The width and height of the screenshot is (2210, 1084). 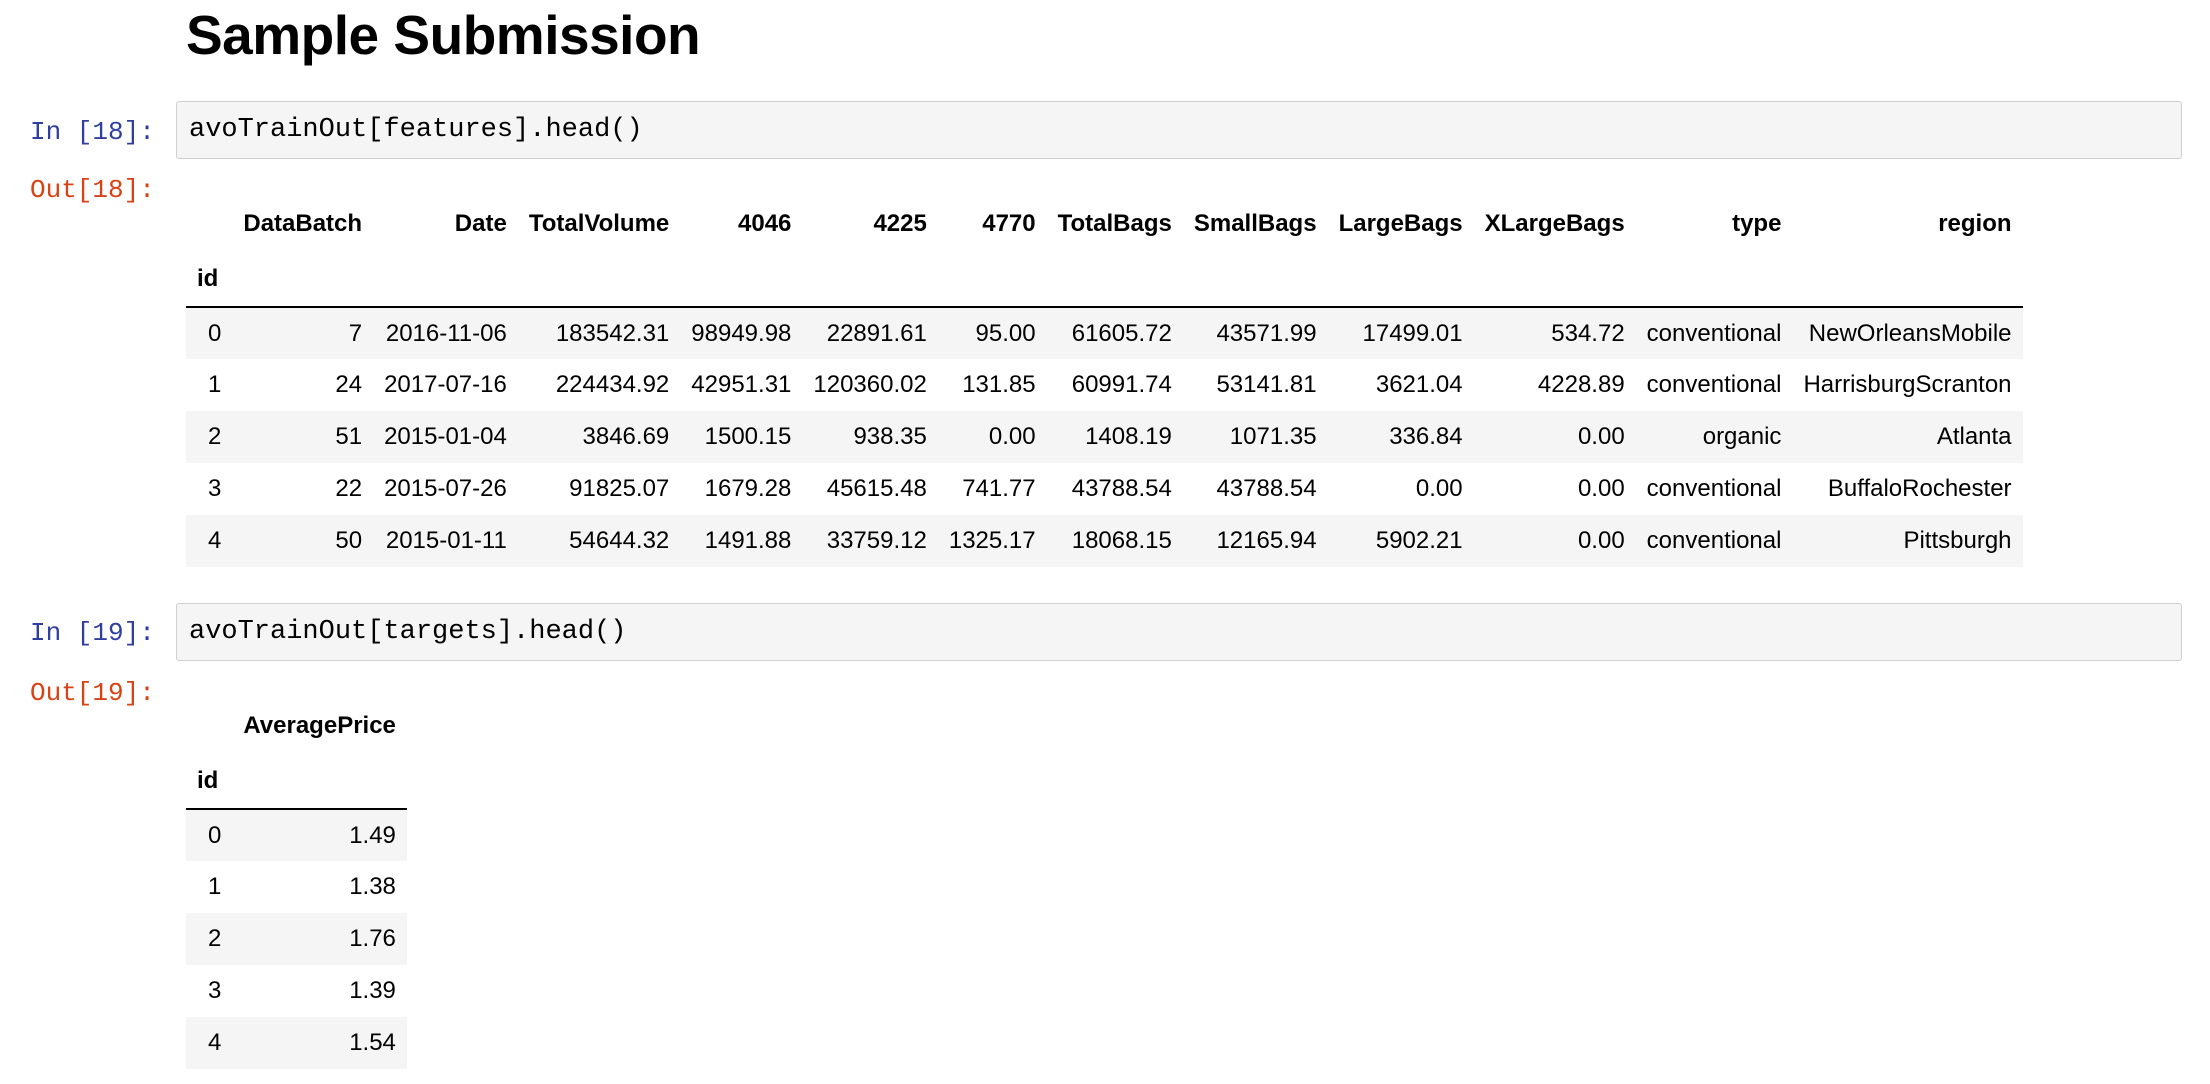 I want to click on row-index: 3, so click(x=215, y=488).